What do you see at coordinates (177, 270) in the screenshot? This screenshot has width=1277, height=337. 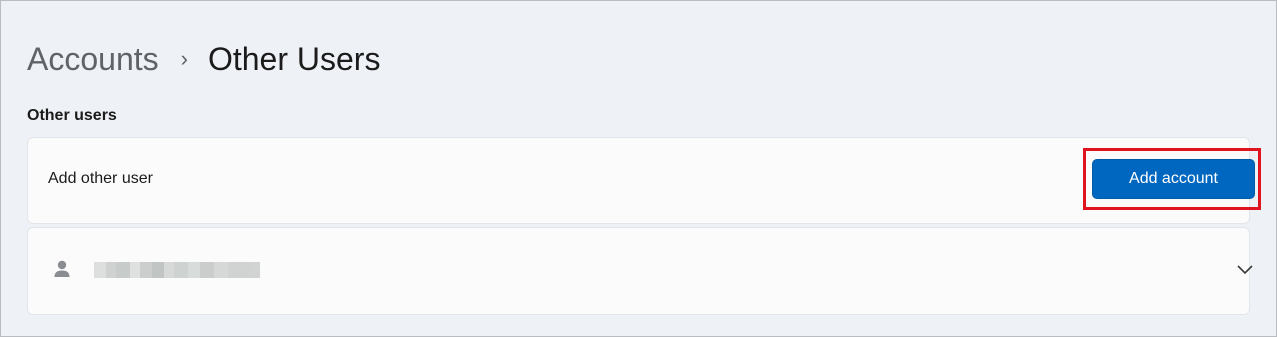 I see `redacted-username` at bounding box center [177, 270].